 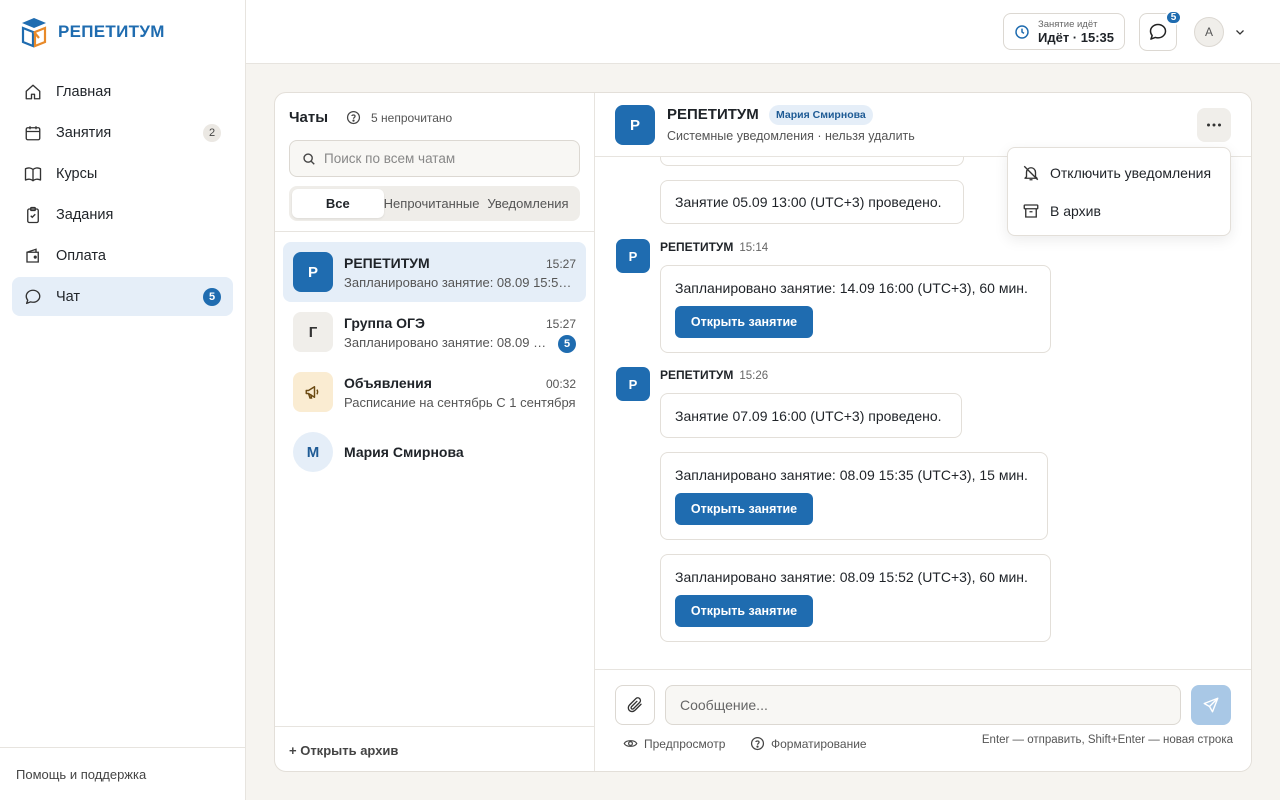 What do you see at coordinates (309, 117) in the screenshot?
I see `chat-list-title: Чаты` at bounding box center [309, 117].